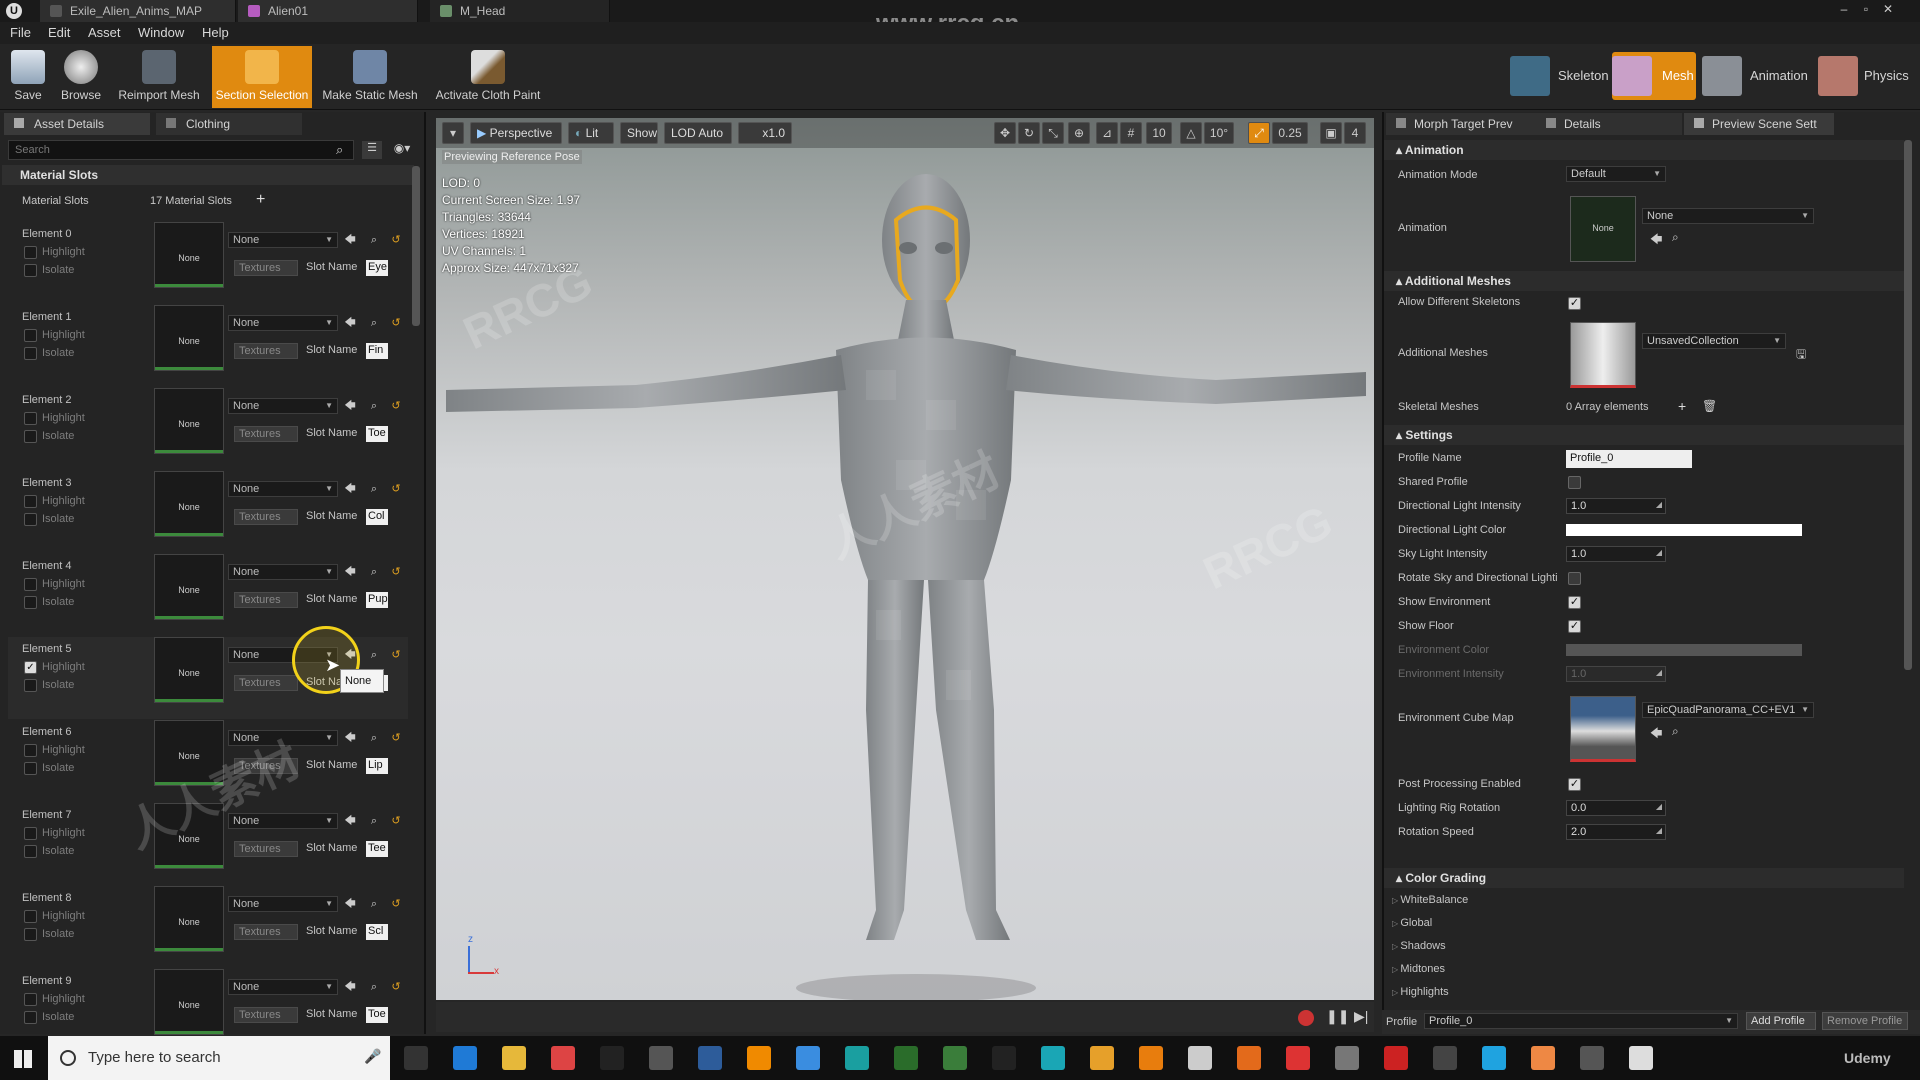  I want to click on angle-snap-icon: △, so click(1191, 133).